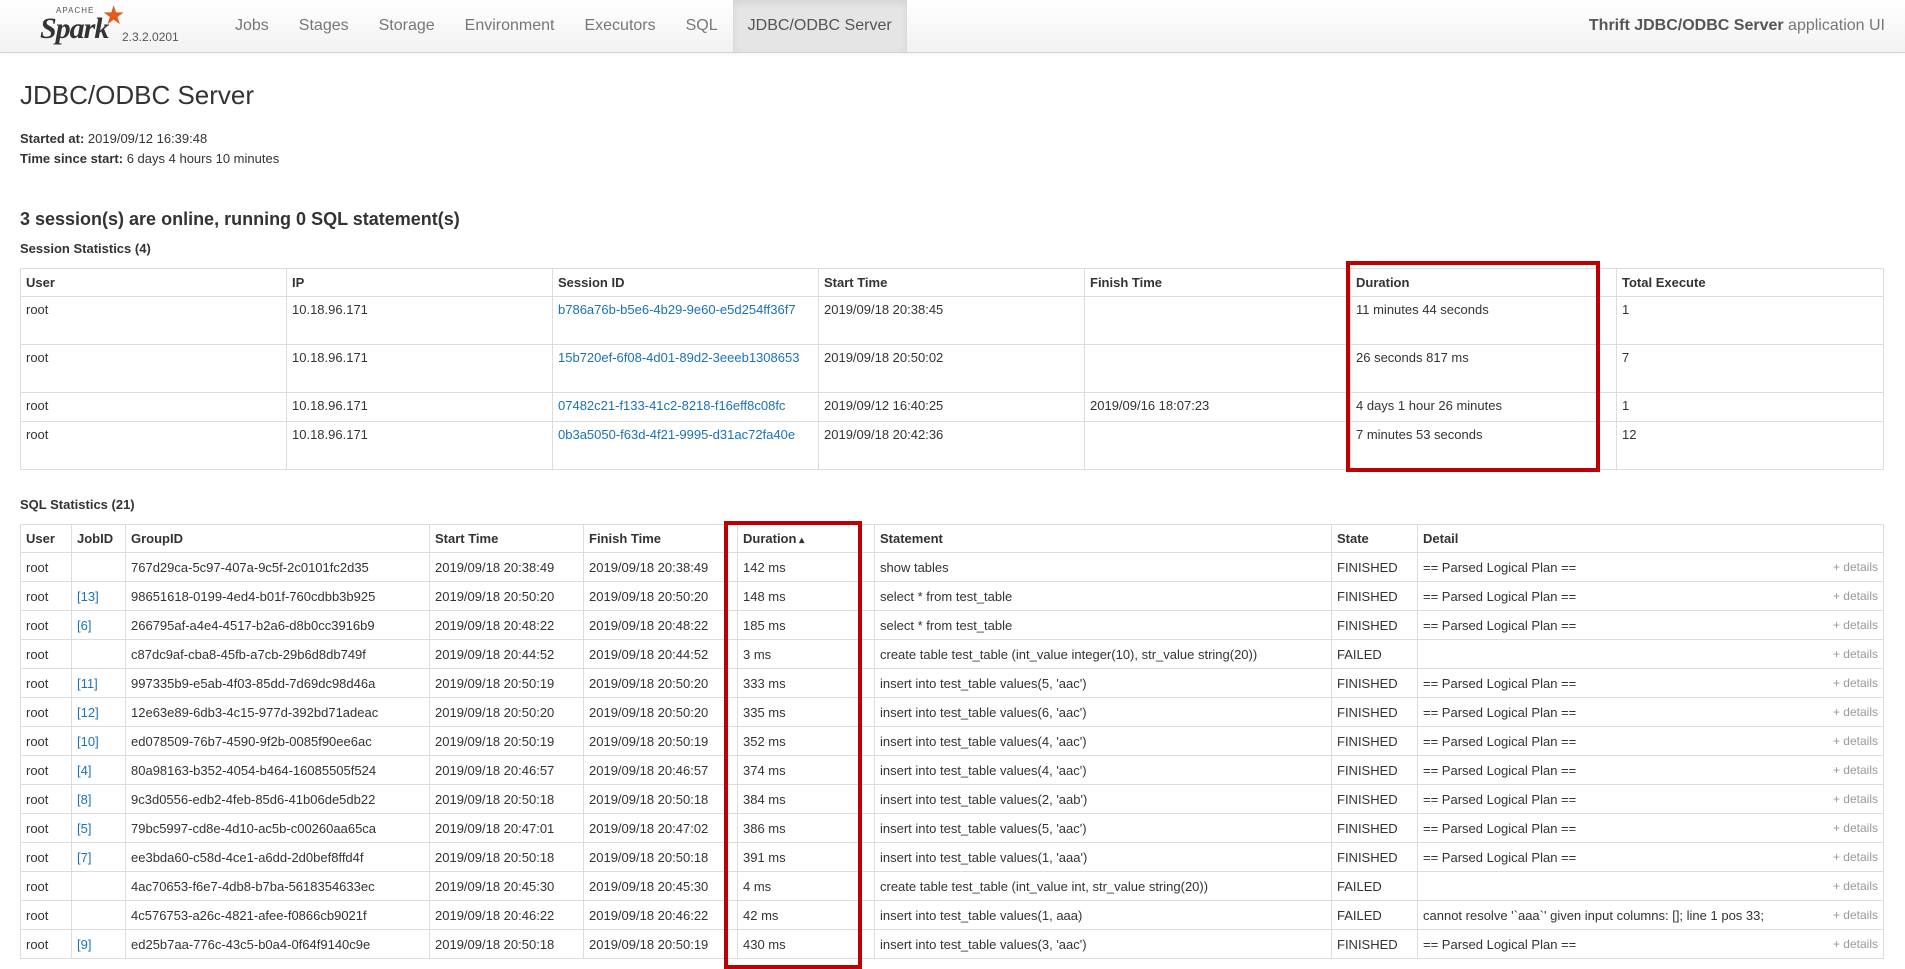 This screenshot has width=1905, height=969. I want to click on nav-stages: Stages, so click(324, 26).